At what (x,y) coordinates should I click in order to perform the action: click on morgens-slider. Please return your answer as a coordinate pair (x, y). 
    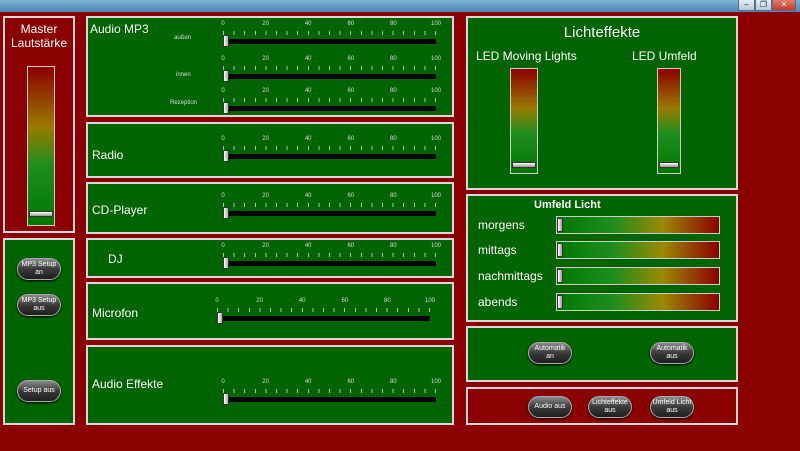
    Looking at the image, I should click on (638, 225).